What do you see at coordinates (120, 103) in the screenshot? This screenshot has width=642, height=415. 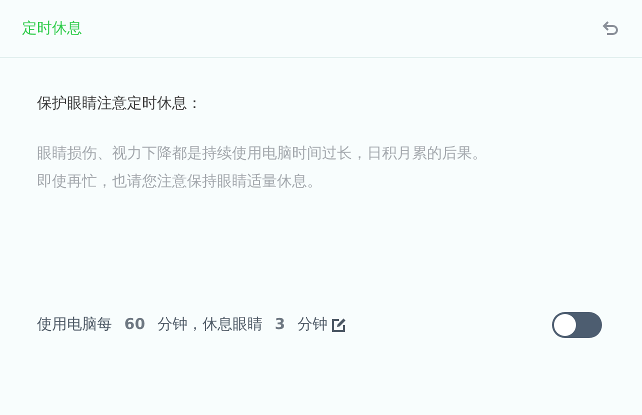 I see `notice-heading: 保护眼睛注意定时休息：` at bounding box center [120, 103].